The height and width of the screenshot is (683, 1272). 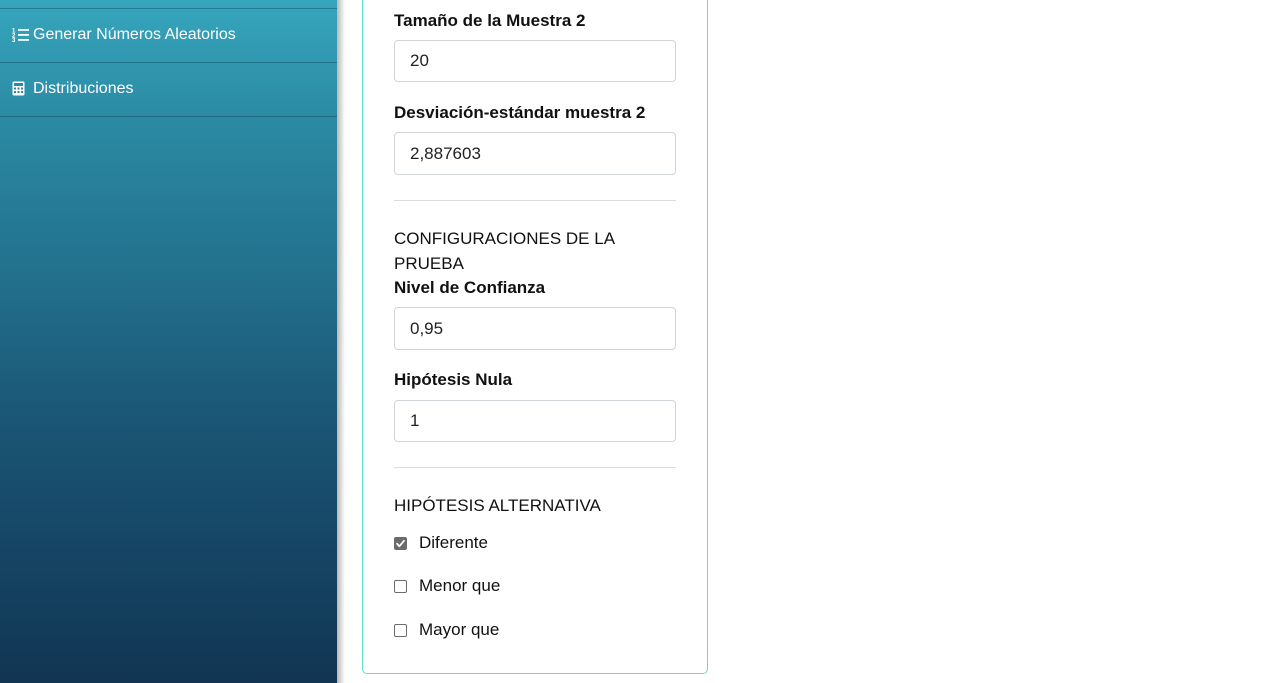 I want to click on sidebar-item-label: Distribuciones, so click(x=83, y=88).